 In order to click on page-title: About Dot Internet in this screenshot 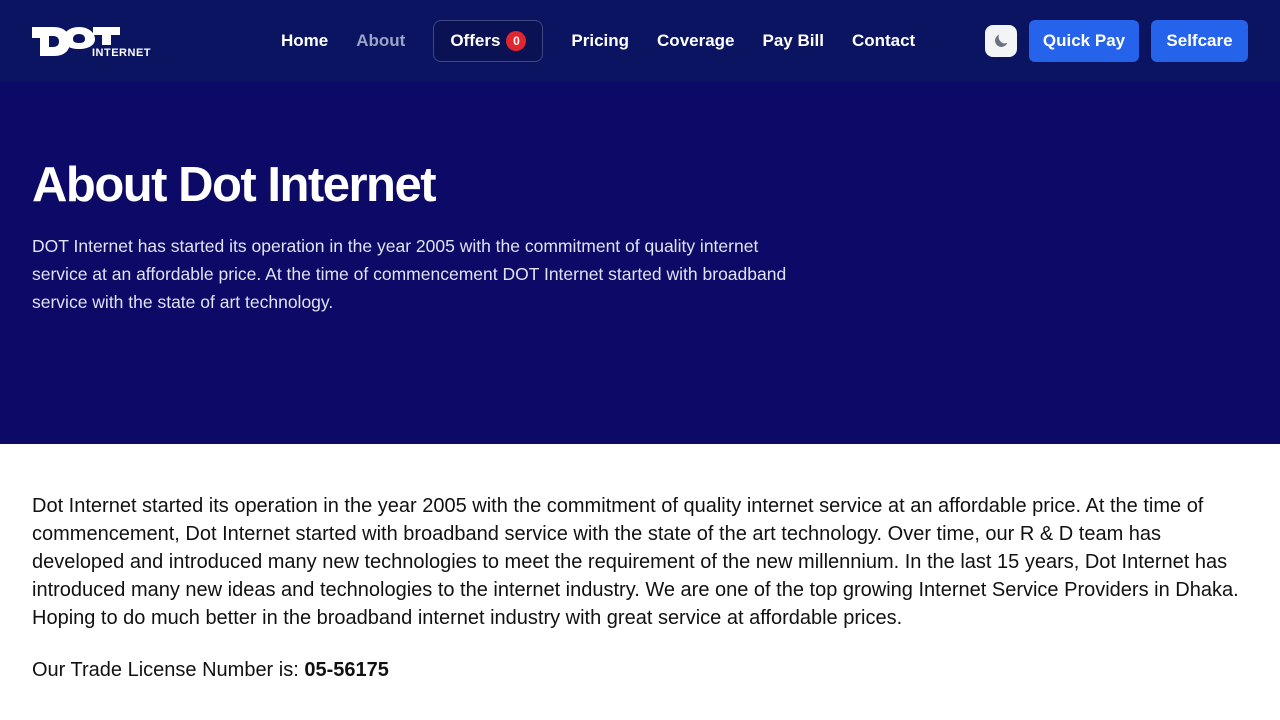, I will do `click(234, 185)`.